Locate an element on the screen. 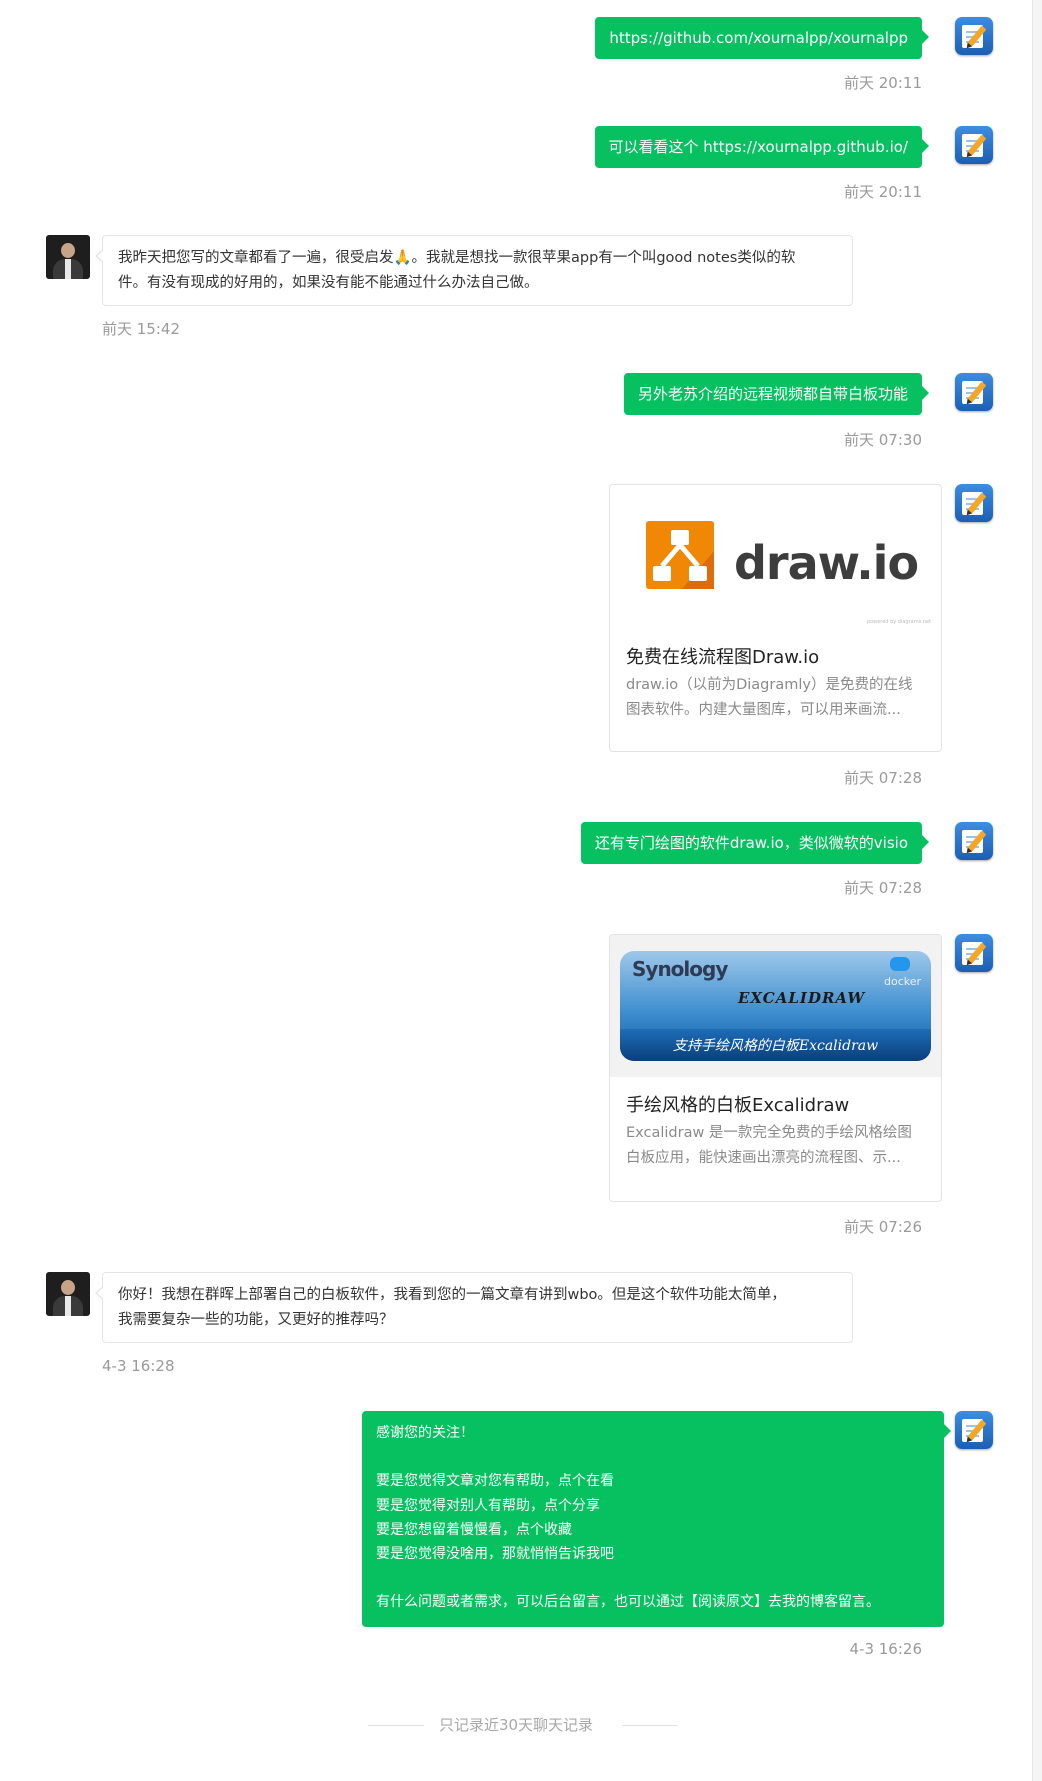  message-bubble: 可以看看这个 https://xournalpp.github.io/ is located at coordinates (761, 147).